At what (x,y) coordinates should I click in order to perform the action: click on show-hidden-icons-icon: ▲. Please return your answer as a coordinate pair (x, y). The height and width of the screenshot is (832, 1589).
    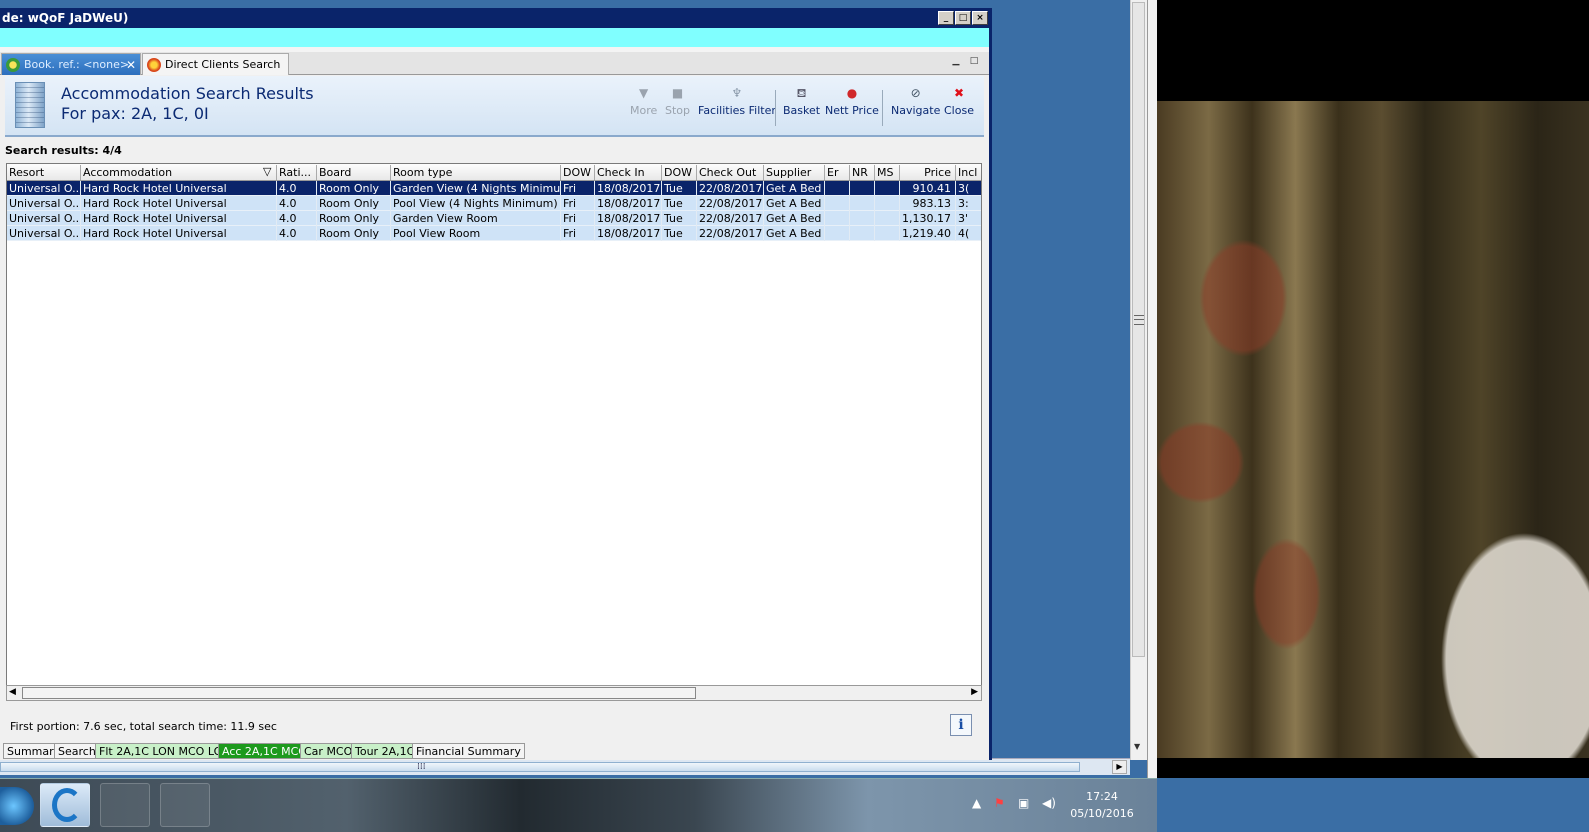
    Looking at the image, I should click on (976, 803).